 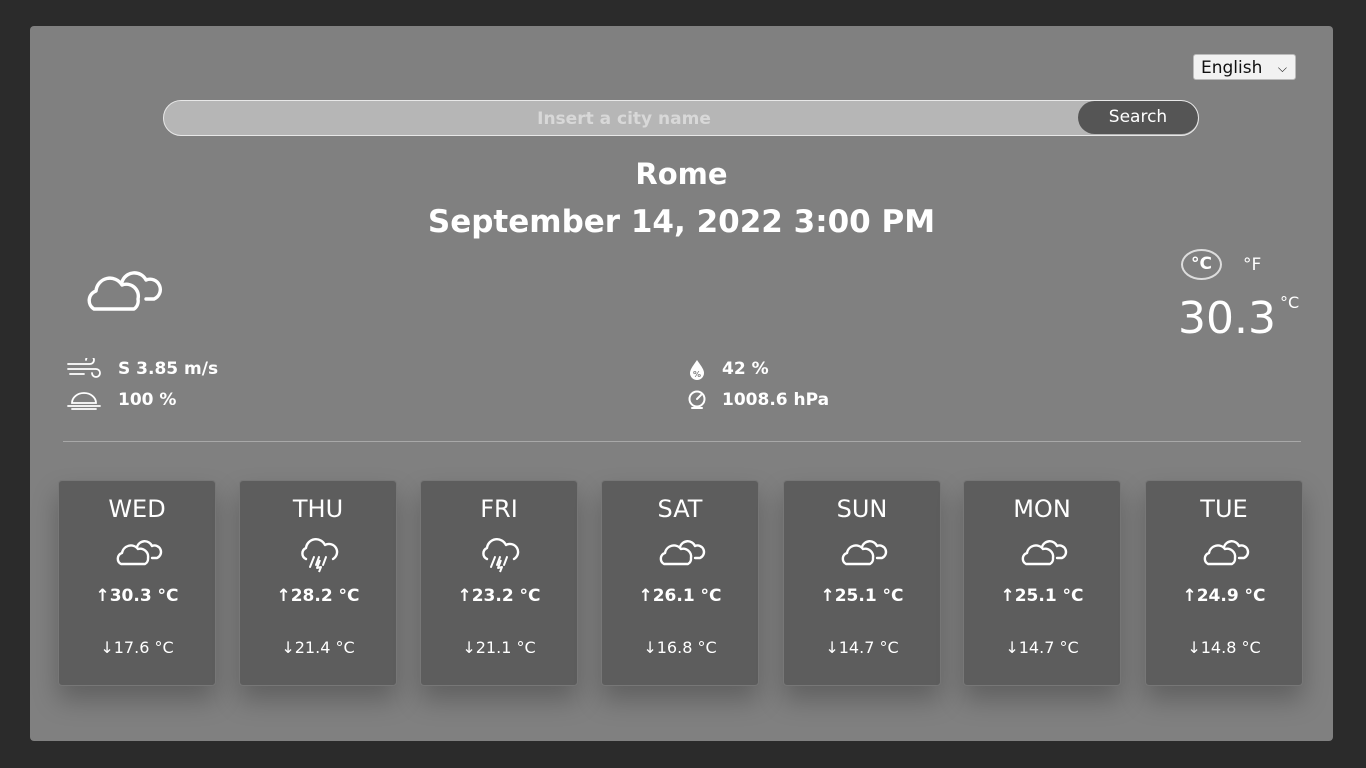 What do you see at coordinates (318, 583) in the screenshot?
I see `forecast-card-thu: THU ↑28.2 °C ↓21.4 °C` at bounding box center [318, 583].